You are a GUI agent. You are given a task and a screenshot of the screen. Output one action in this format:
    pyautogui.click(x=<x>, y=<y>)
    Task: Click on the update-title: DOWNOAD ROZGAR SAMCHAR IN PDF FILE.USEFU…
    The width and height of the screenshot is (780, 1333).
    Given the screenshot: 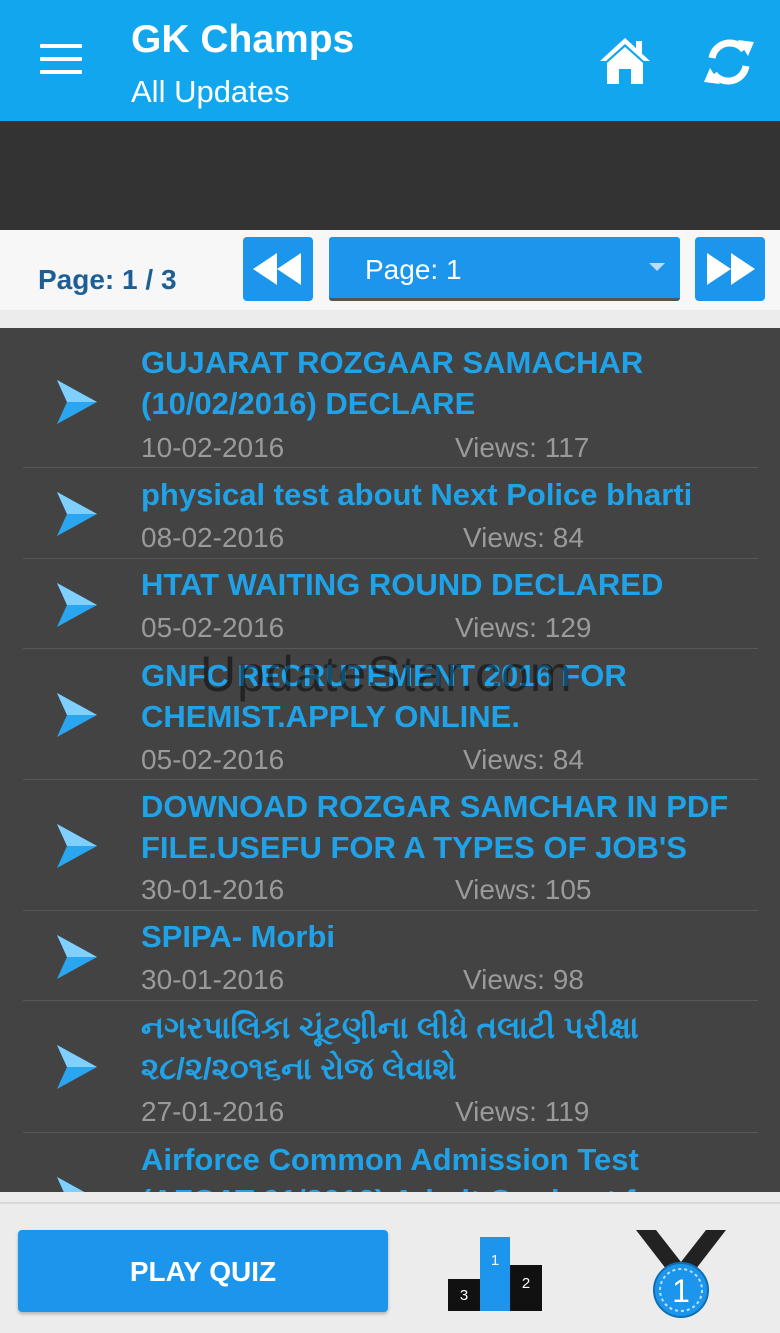 What is the action you would take?
    pyautogui.click(x=447, y=827)
    